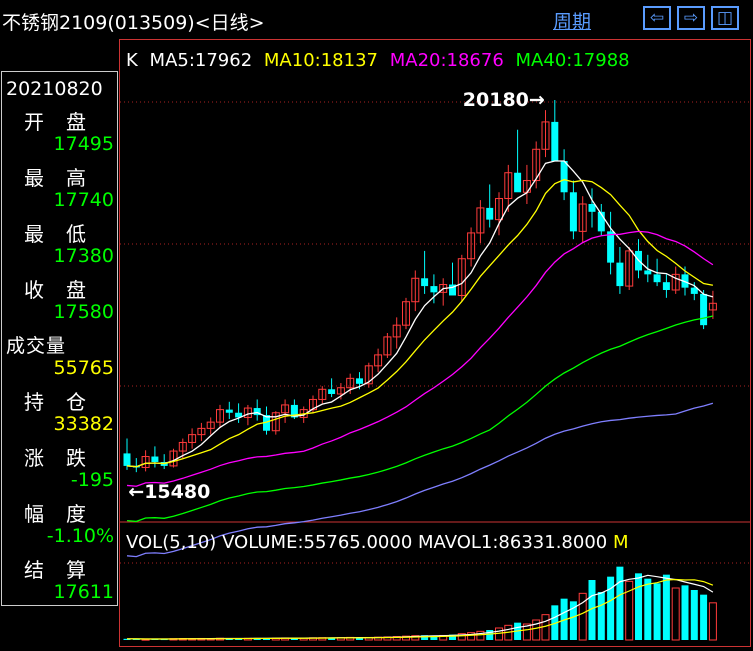 This screenshot has height=651, width=753. I want to click on open-label: 开盘, so click(66, 122).